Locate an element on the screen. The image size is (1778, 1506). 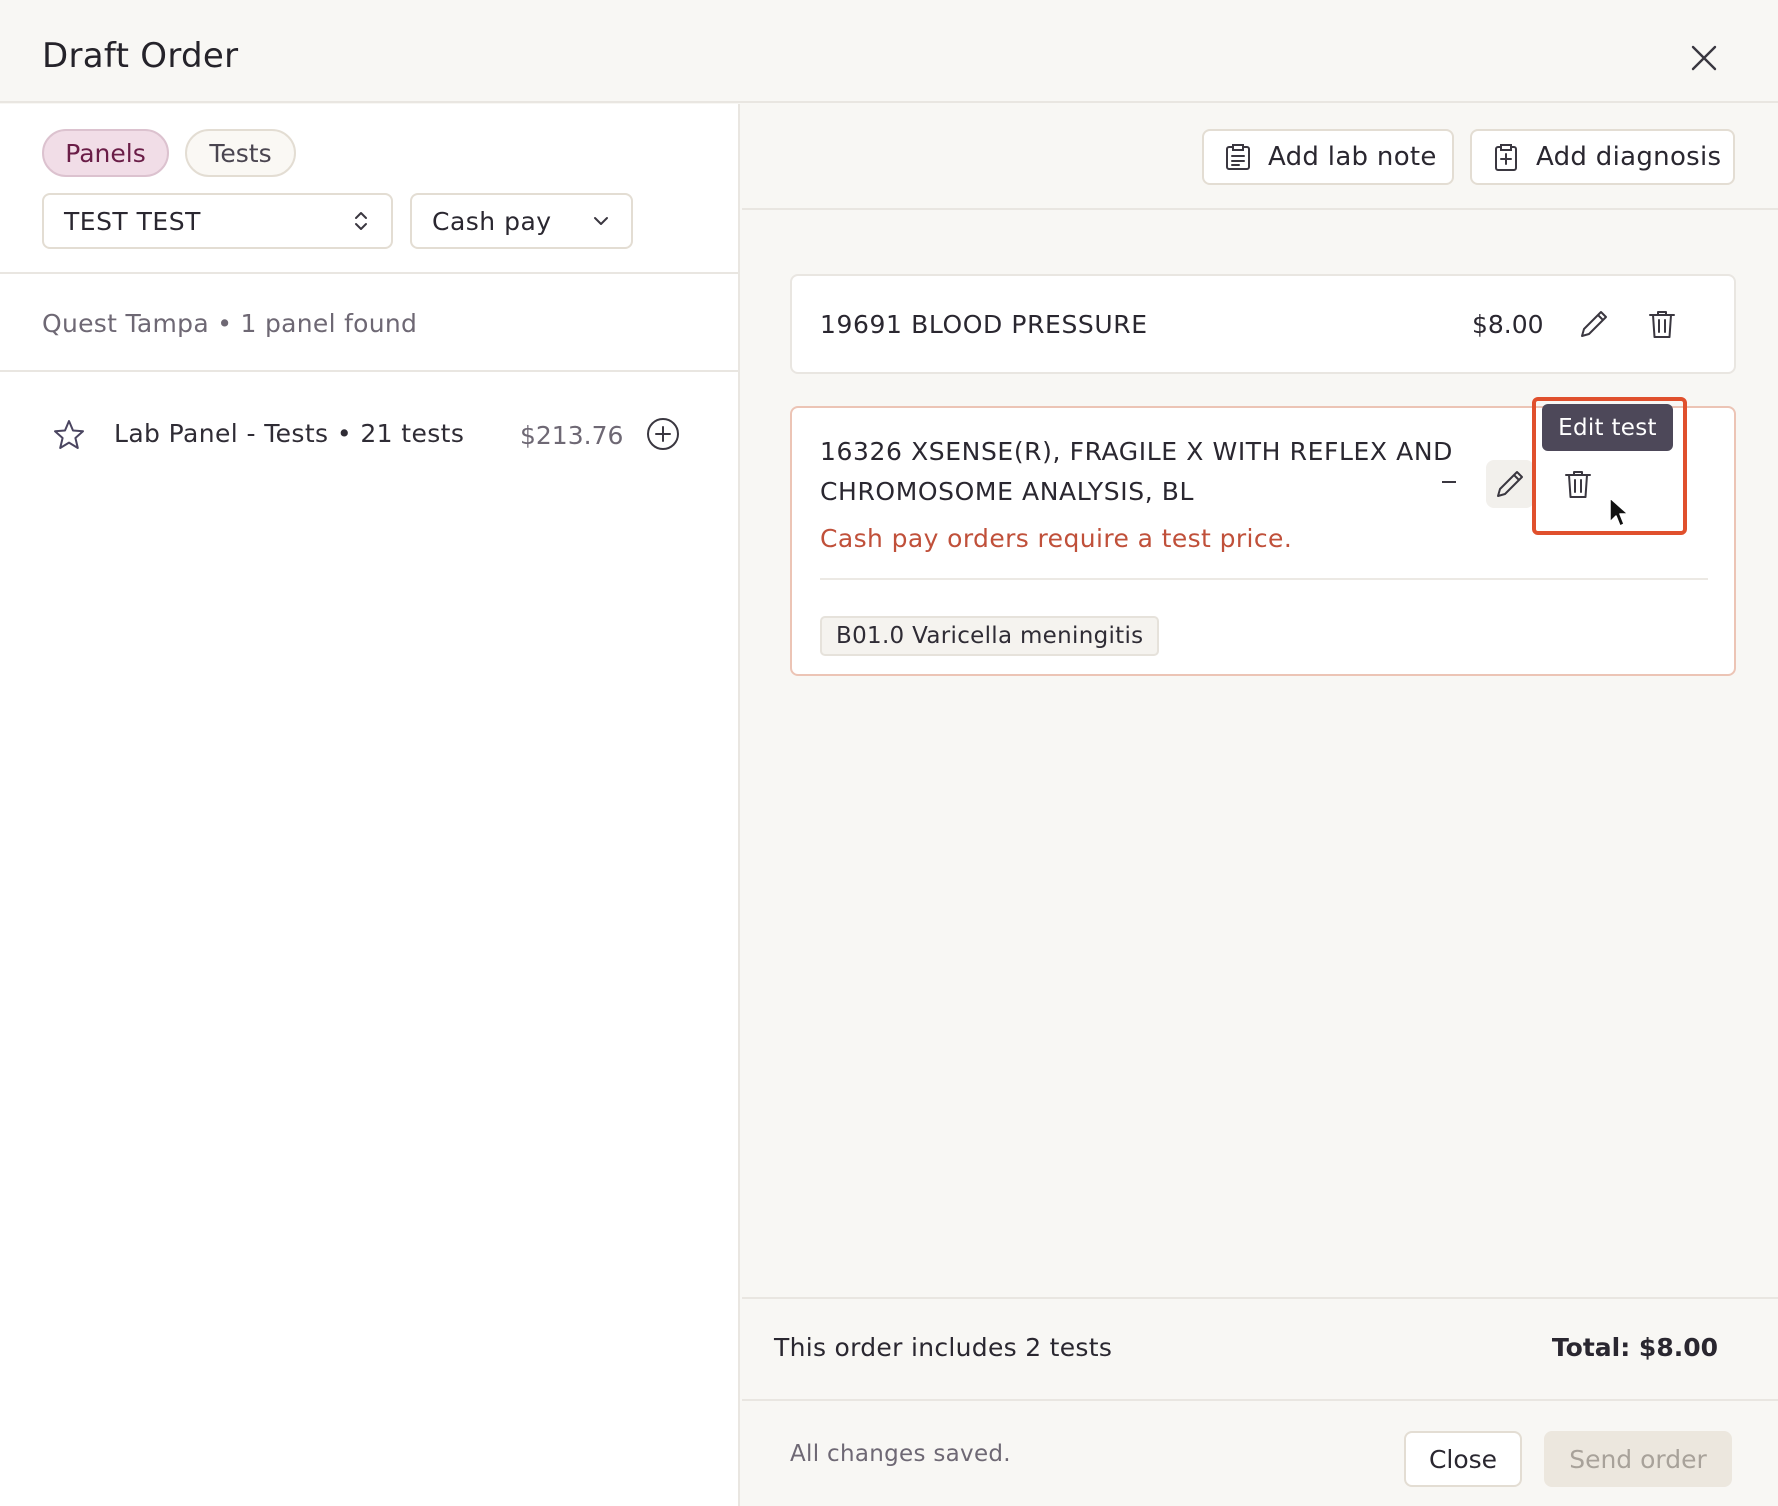
chevron-down-icon is located at coordinates (601, 221).